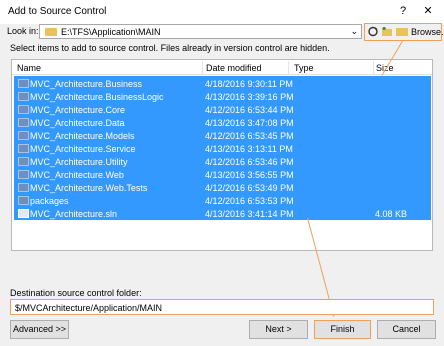  I want to click on item-name: MVC_Architecture.Utility, so click(79, 162).